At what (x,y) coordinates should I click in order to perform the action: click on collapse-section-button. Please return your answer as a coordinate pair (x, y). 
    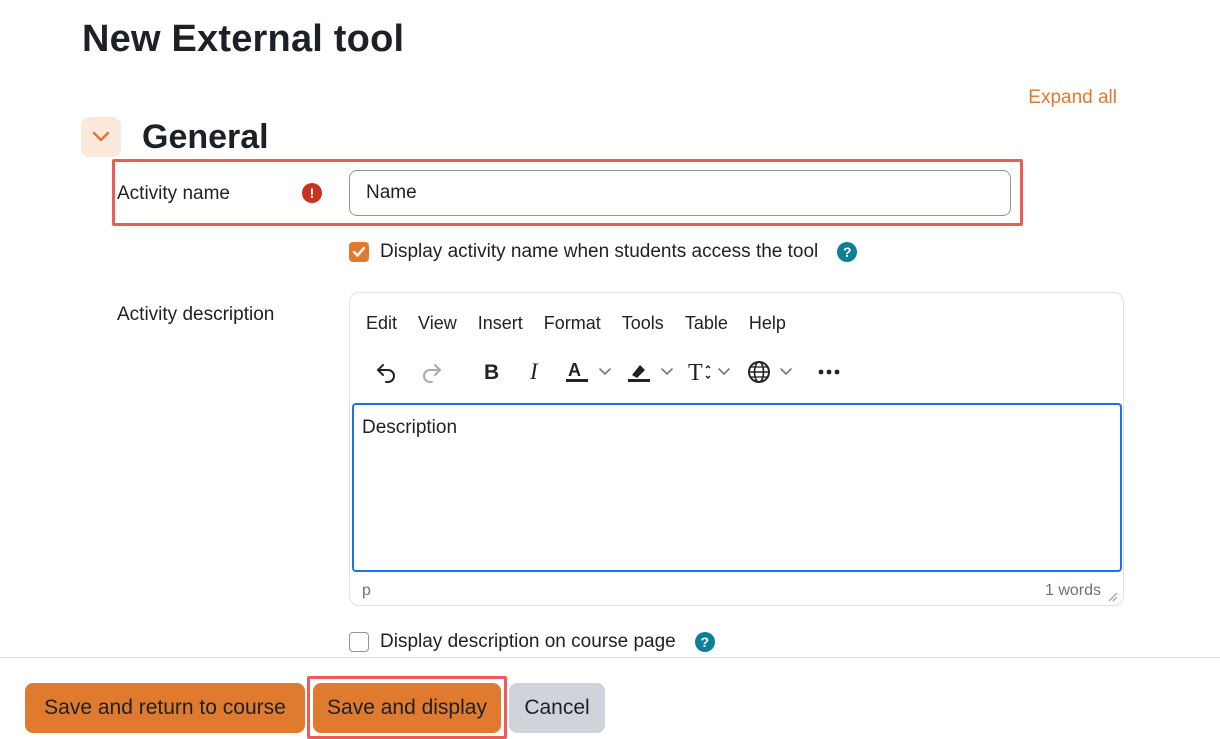
    Looking at the image, I should click on (101, 137).